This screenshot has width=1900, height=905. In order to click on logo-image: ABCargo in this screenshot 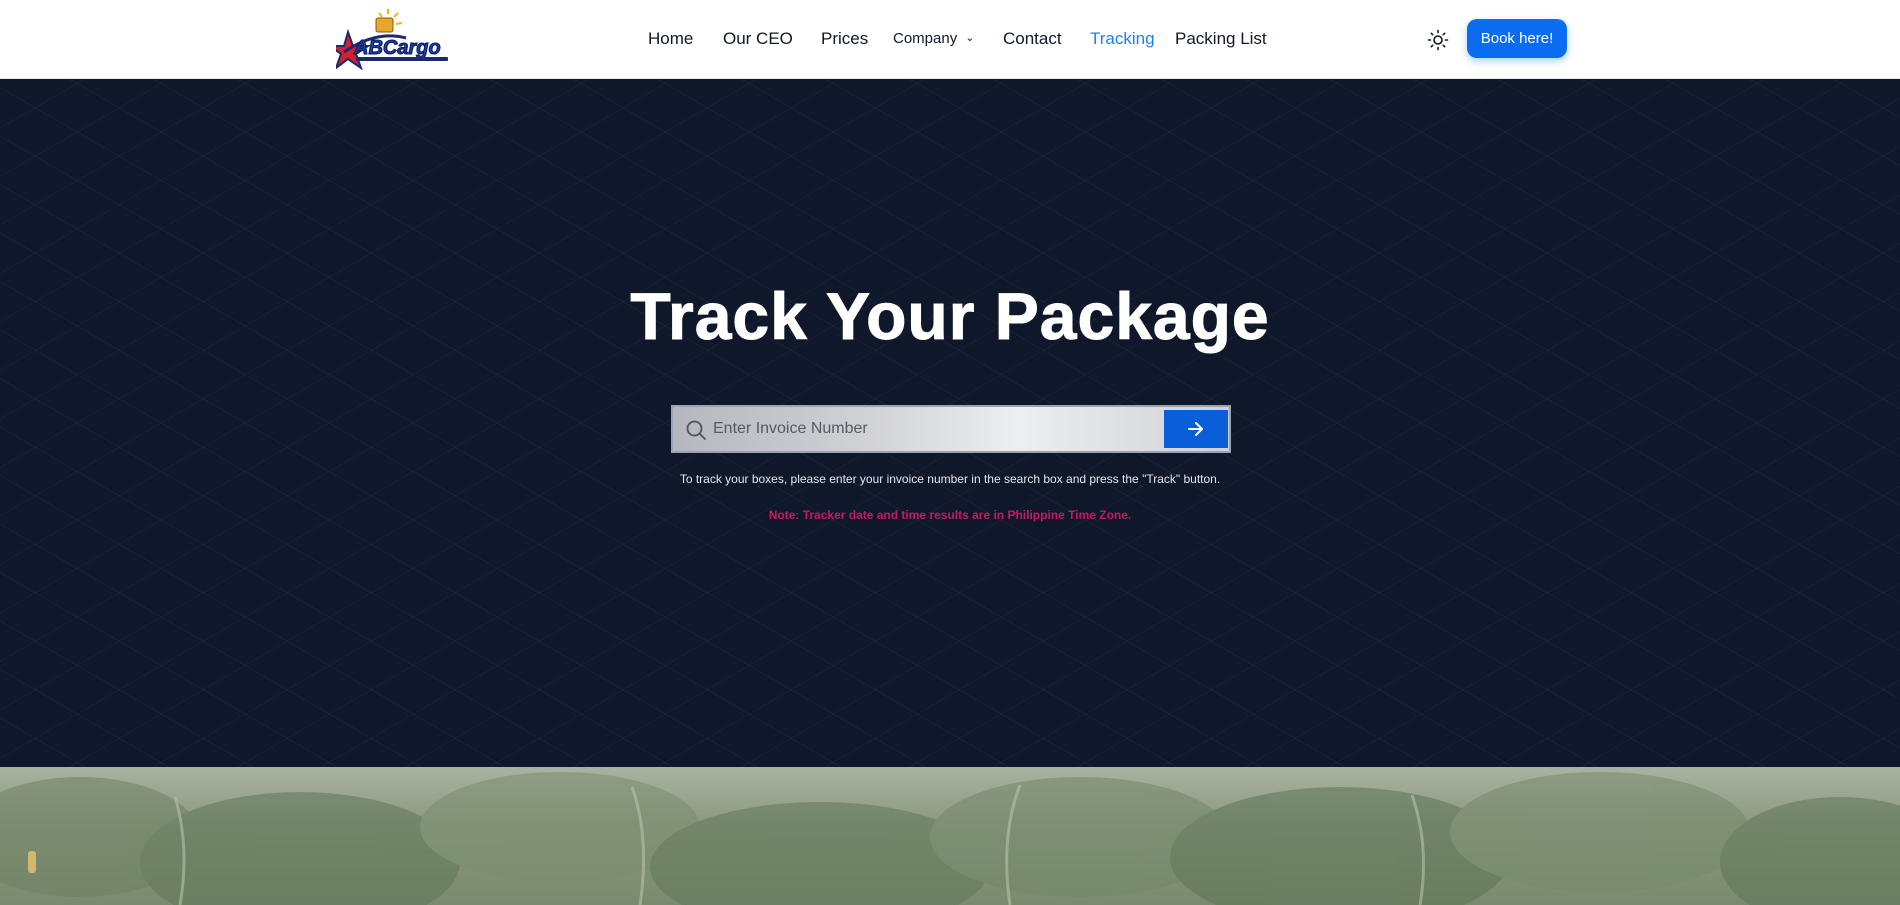, I will do `click(387, 40)`.